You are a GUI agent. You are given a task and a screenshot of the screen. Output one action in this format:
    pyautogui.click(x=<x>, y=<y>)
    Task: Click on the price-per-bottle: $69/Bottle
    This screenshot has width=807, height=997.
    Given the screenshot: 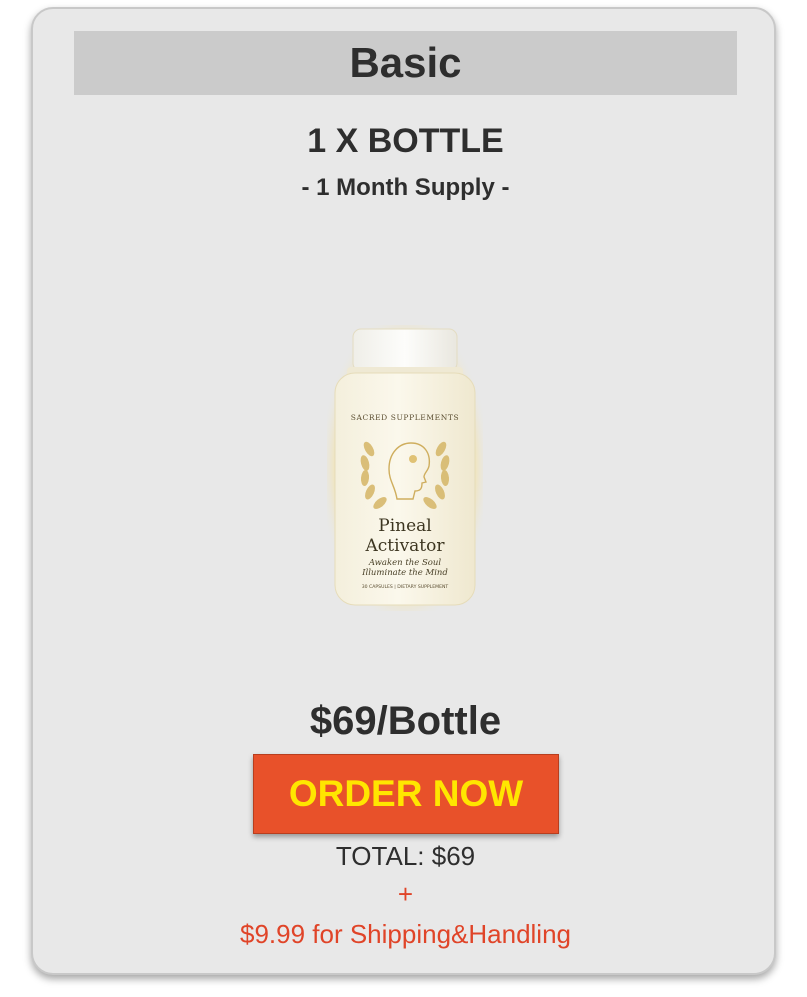 What is the action you would take?
    pyautogui.click(x=405, y=721)
    